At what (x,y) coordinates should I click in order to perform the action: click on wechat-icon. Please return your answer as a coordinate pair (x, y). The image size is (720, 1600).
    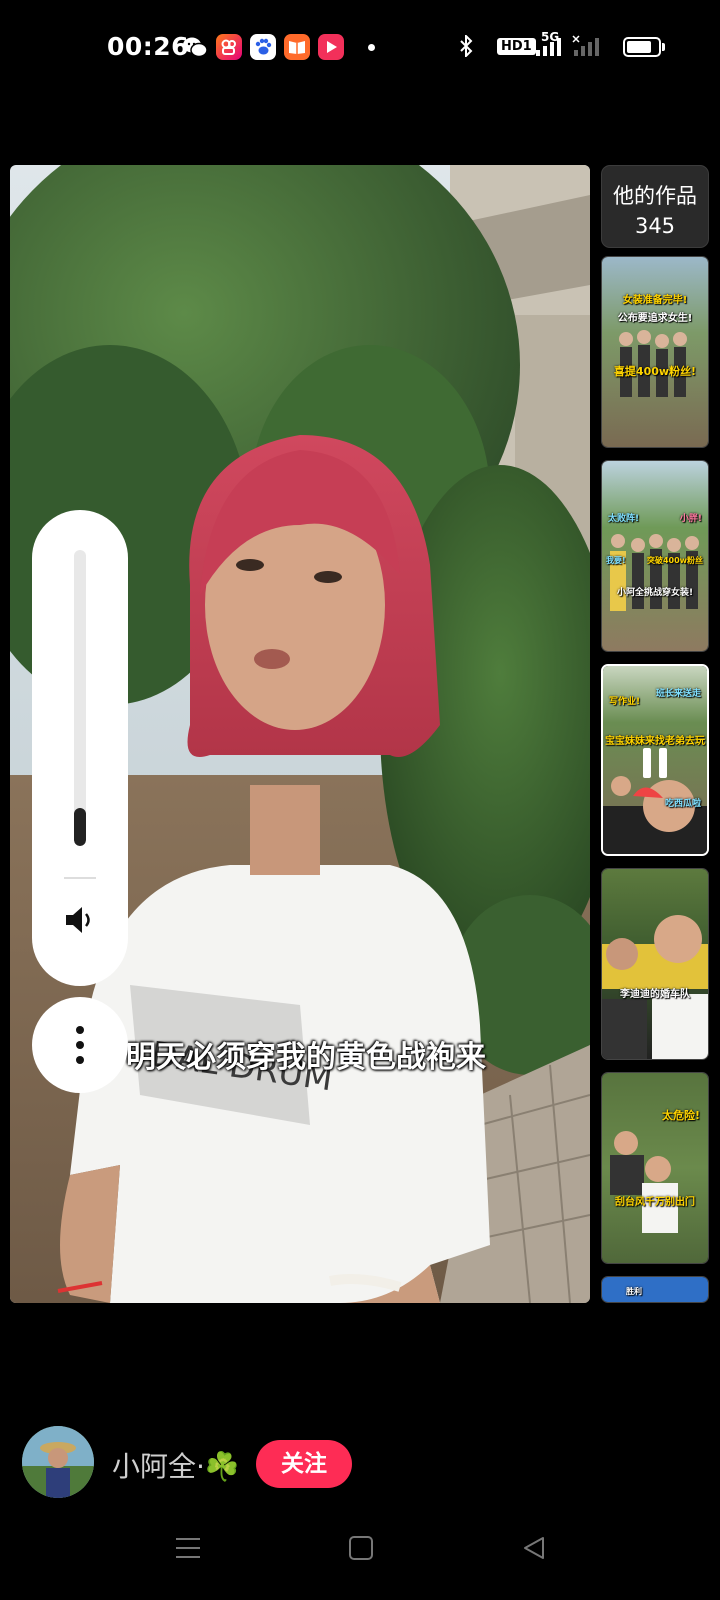
    Looking at the image, I should click on (195, 47).